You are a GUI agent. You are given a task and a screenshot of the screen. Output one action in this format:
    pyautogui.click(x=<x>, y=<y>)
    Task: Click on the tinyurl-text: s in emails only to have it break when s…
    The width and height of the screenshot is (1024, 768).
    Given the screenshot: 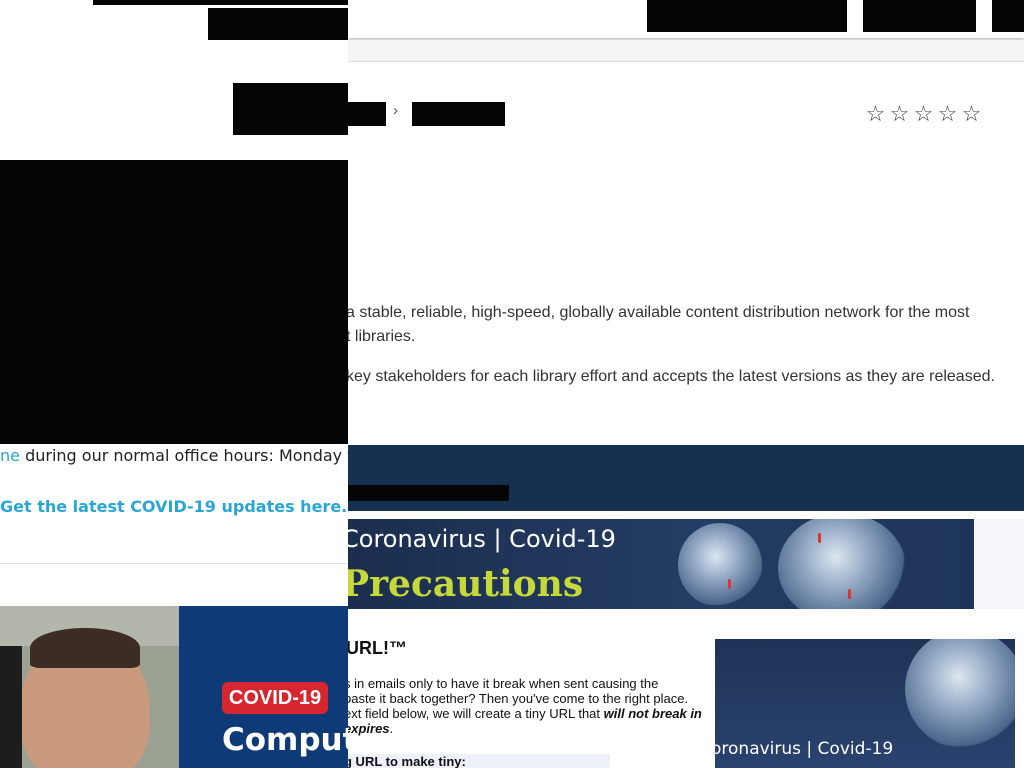 What is the action you would take?
    pyautogui.click(x=503, y=683)
    